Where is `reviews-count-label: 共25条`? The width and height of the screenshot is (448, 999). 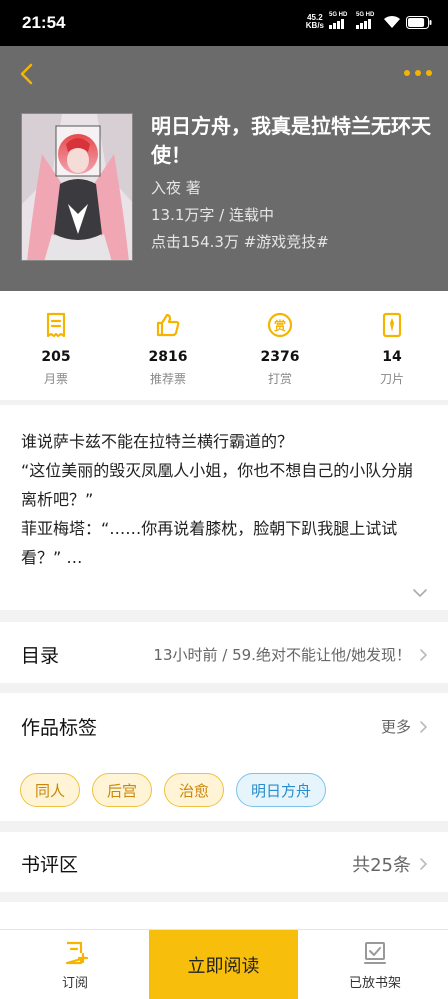 reviews-count-label: 共25条 is located at coordinates (381, 865).